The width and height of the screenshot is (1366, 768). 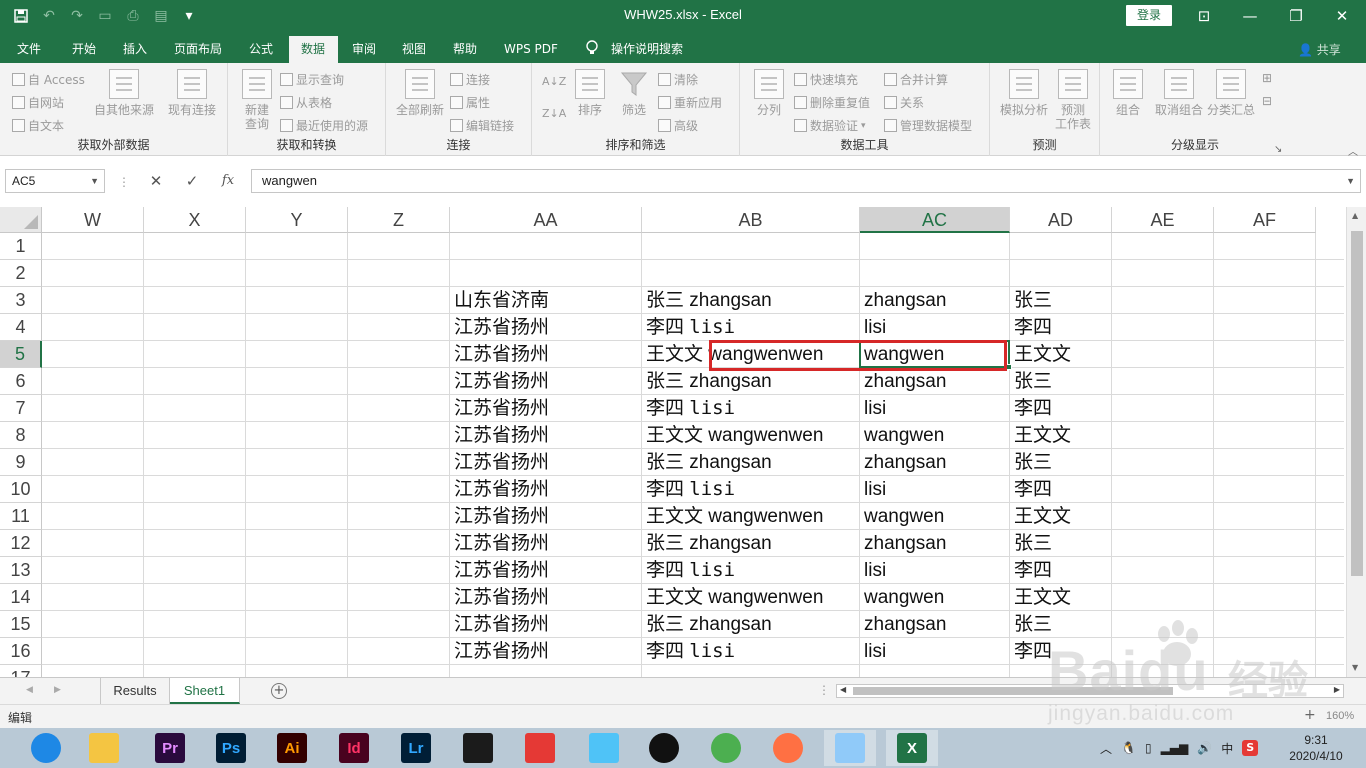 What do you see at coordinates (21, 516) in the screenshot?
I see `row-header-11: 11` at bounding box center [21, 516].